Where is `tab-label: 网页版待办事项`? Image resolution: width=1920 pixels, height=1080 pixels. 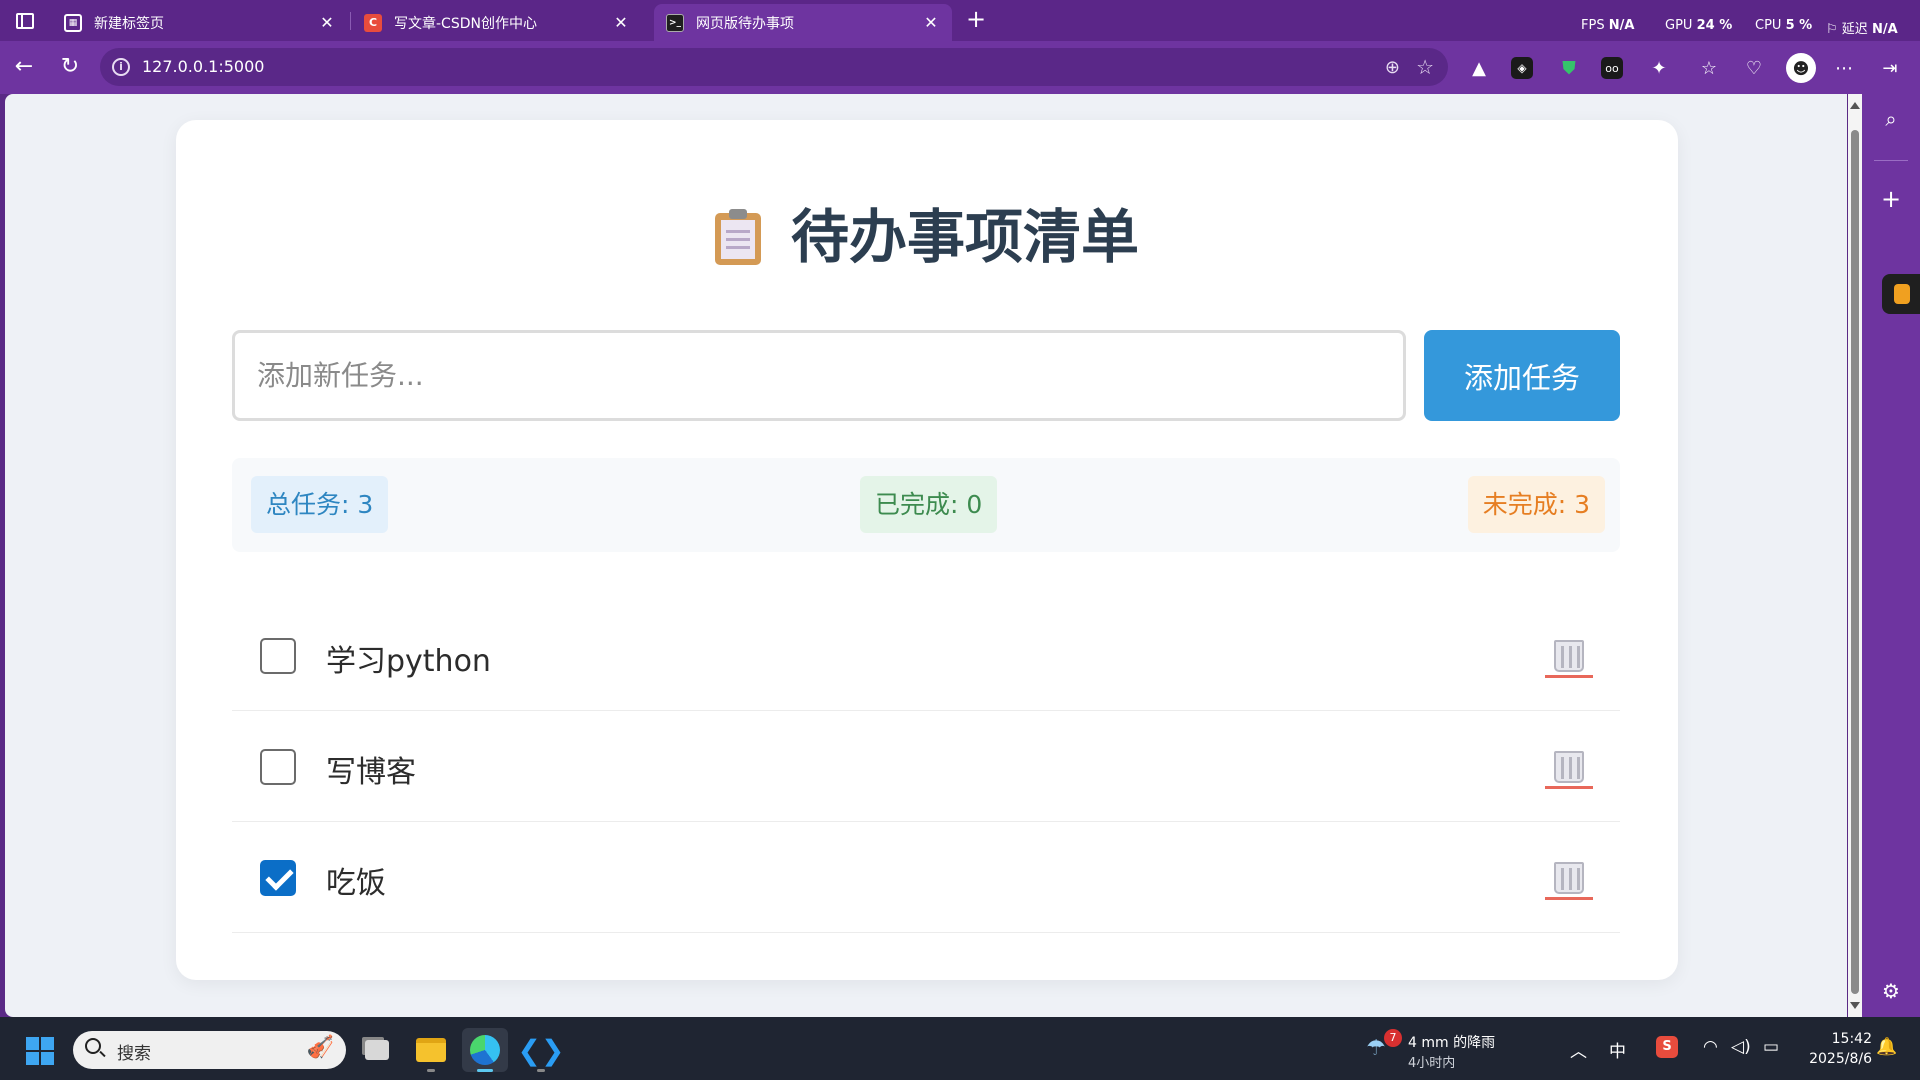 tab-label: 网页版待办事项 is located at coordinates (745, 23).